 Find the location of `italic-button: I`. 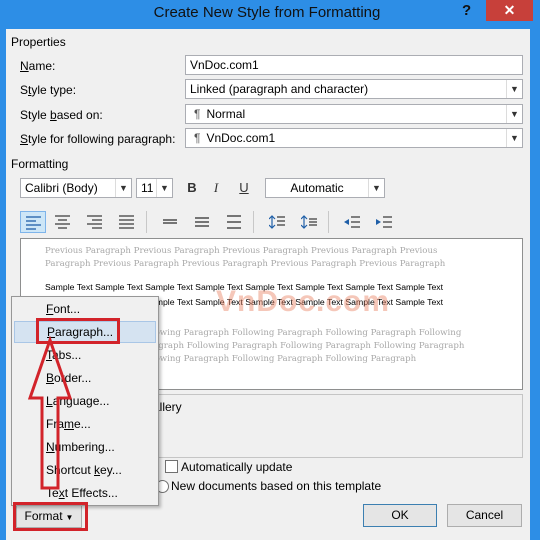

italic-button: I is located at coordinates (216, 188).